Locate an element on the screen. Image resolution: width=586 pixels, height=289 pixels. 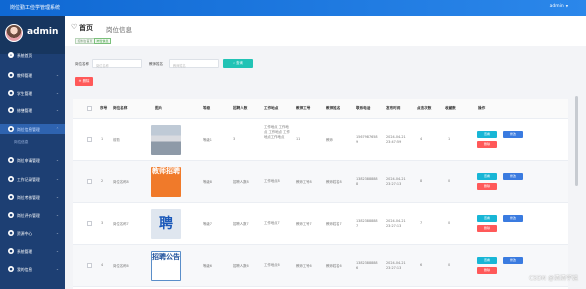
avatar is located at coordinates (14, 33).